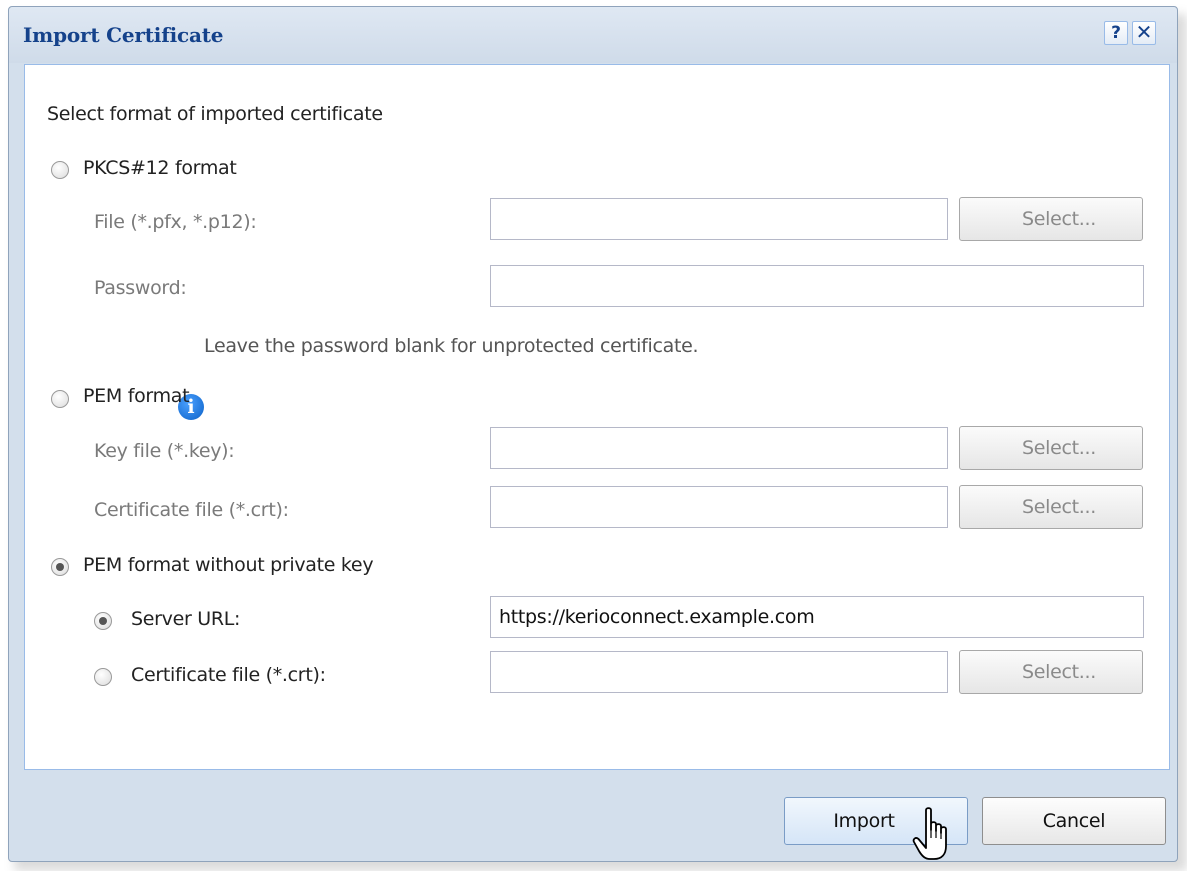 The image size is (1187, 871). I want to click on server-url-radio, so click(103, 621).